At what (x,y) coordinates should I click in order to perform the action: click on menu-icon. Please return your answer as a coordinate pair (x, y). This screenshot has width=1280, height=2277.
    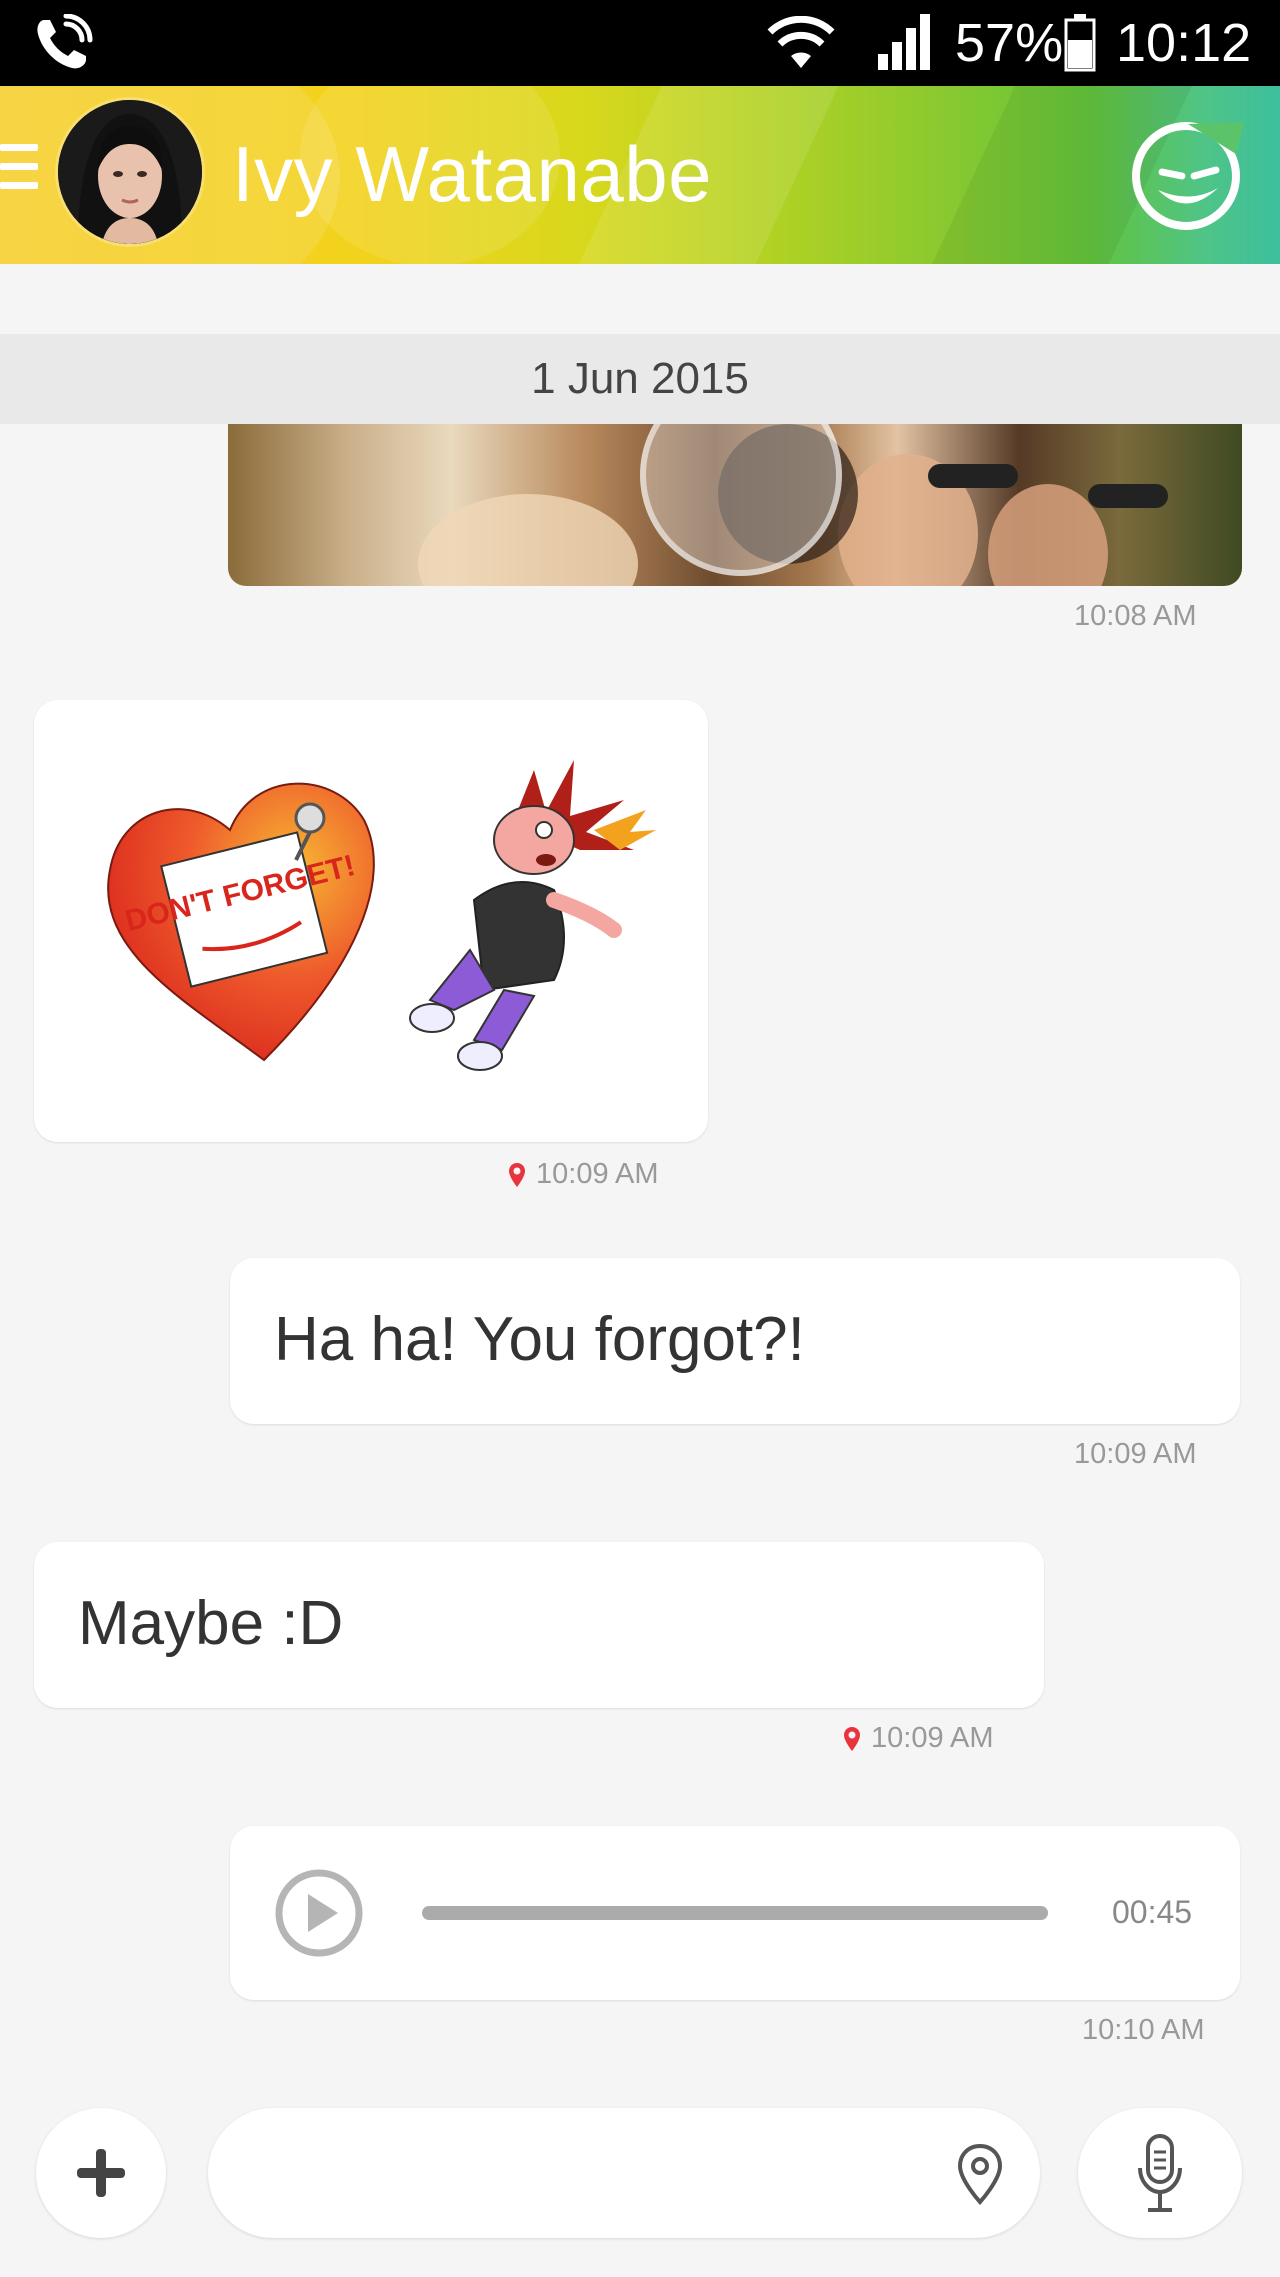
    Looking at the image, I should click on (19, 172).